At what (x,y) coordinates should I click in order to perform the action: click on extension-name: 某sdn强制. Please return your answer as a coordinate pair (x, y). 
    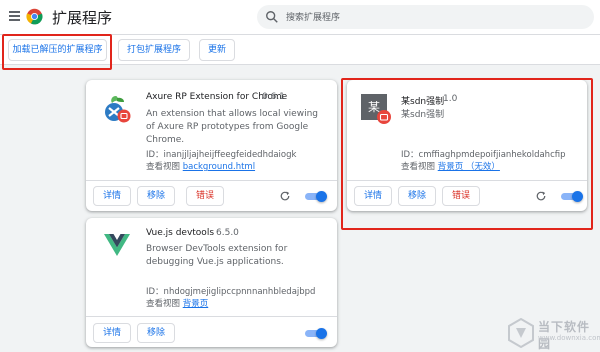
    Looking at the image, I should click on (423, 102).